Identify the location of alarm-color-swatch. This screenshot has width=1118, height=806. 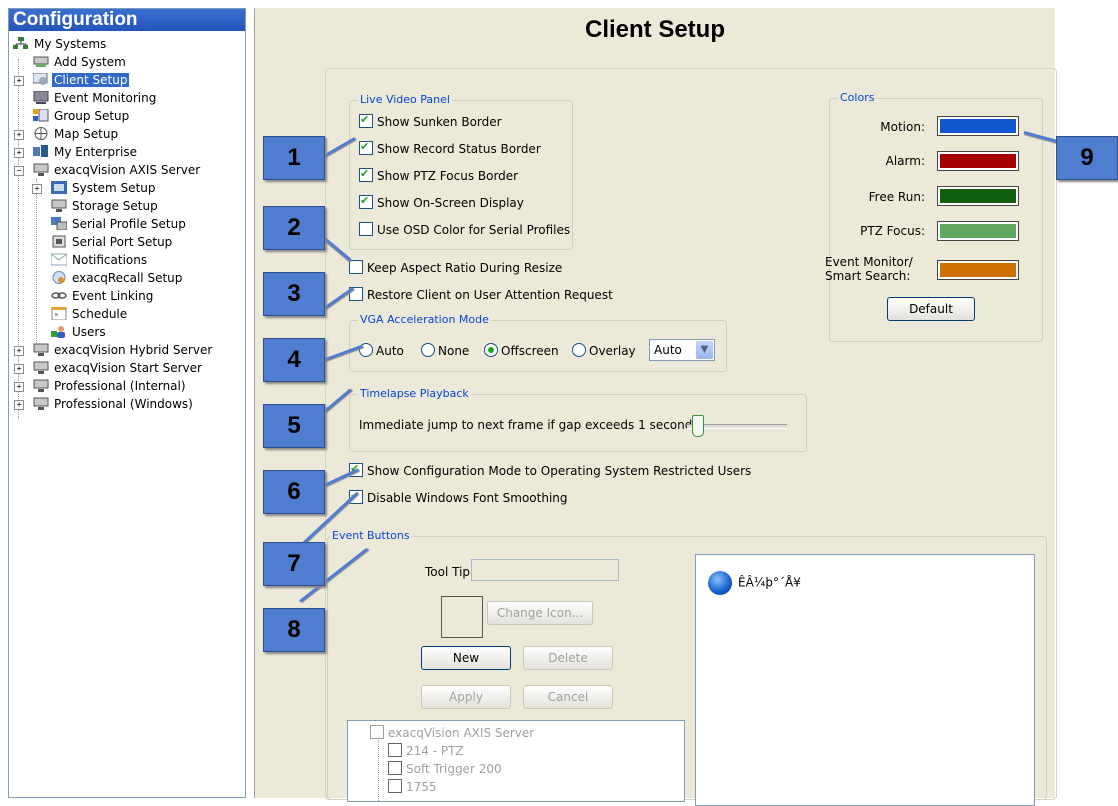
(978, 161).